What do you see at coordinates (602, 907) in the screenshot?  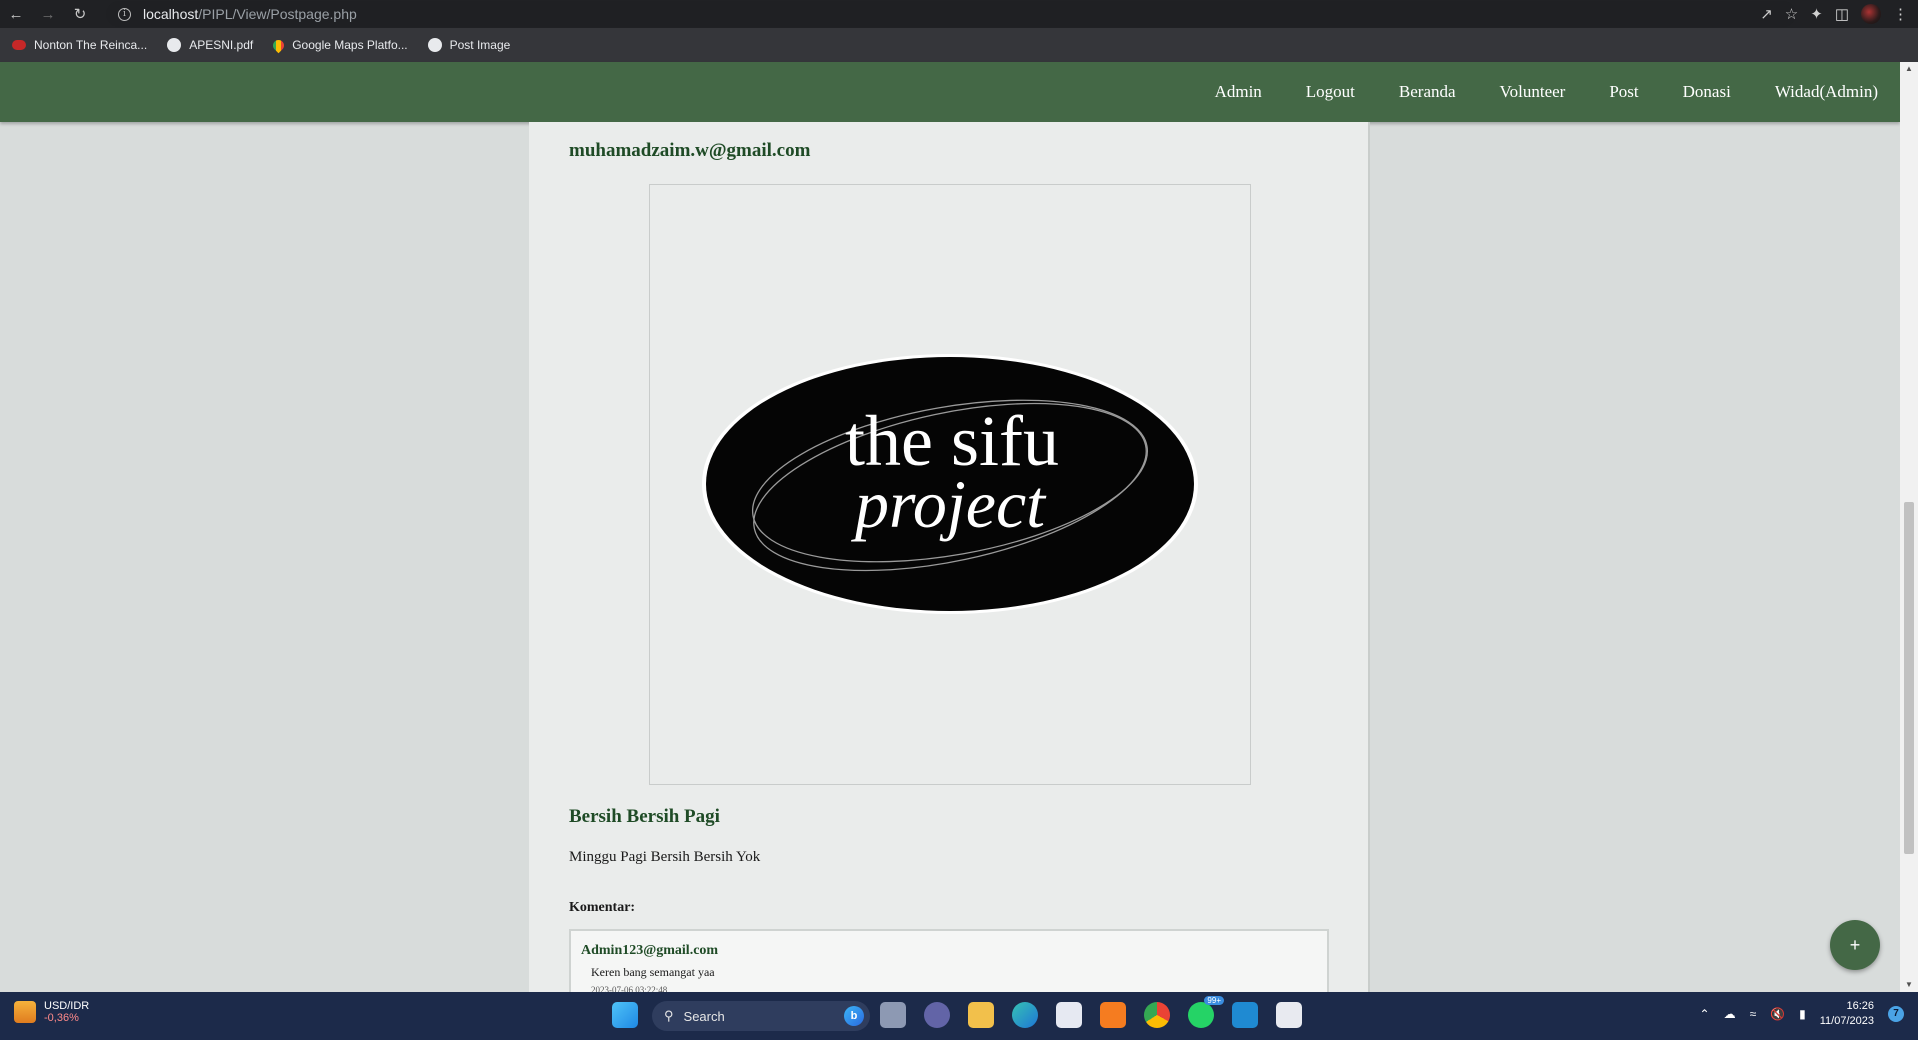 I see `comments-label: Komentar:` at bounding box center [602, 907].